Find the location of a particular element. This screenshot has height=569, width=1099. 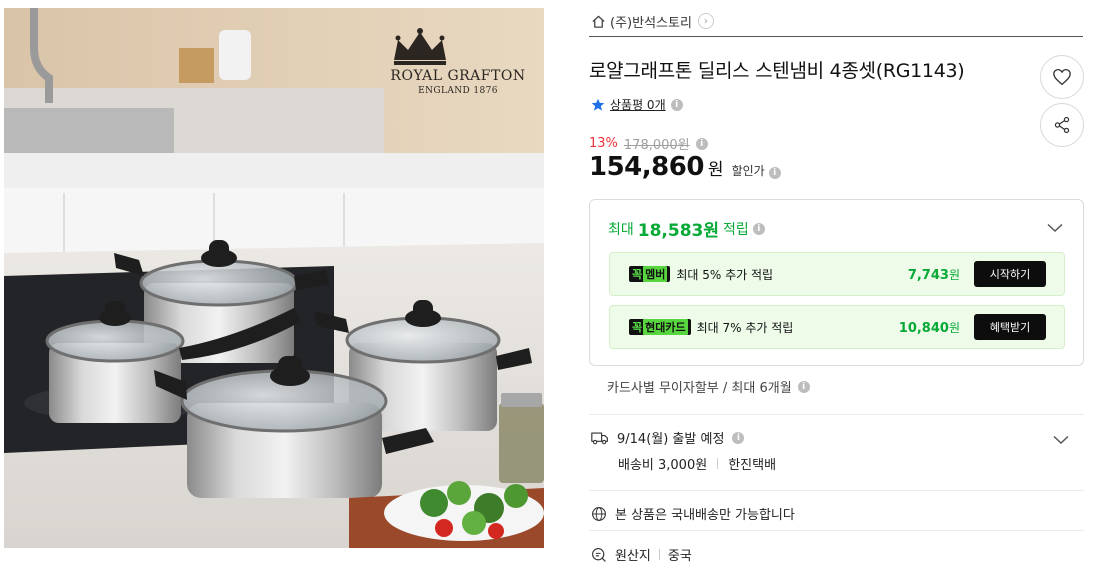

currency-unit: 원 is located at coordinates (715, 170).